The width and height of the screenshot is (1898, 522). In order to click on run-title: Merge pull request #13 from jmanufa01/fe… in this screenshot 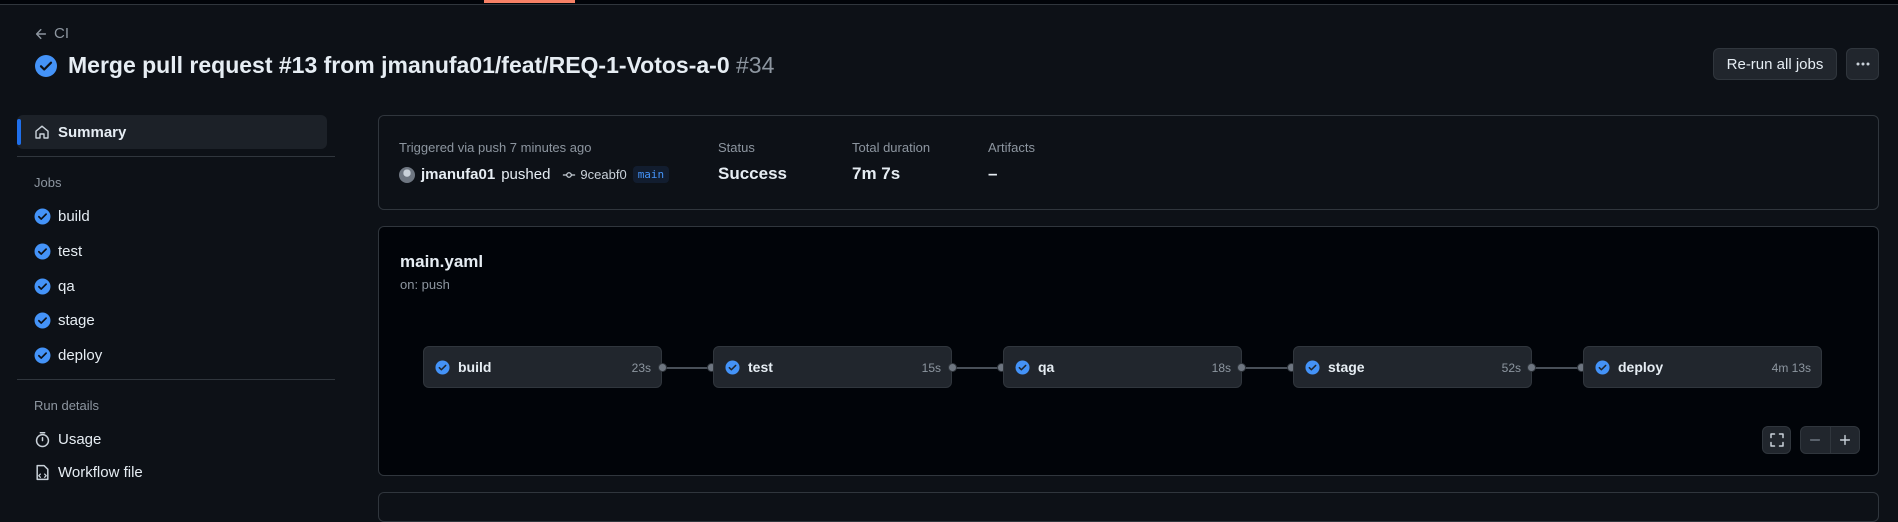, I will do `click(399, 65)`.